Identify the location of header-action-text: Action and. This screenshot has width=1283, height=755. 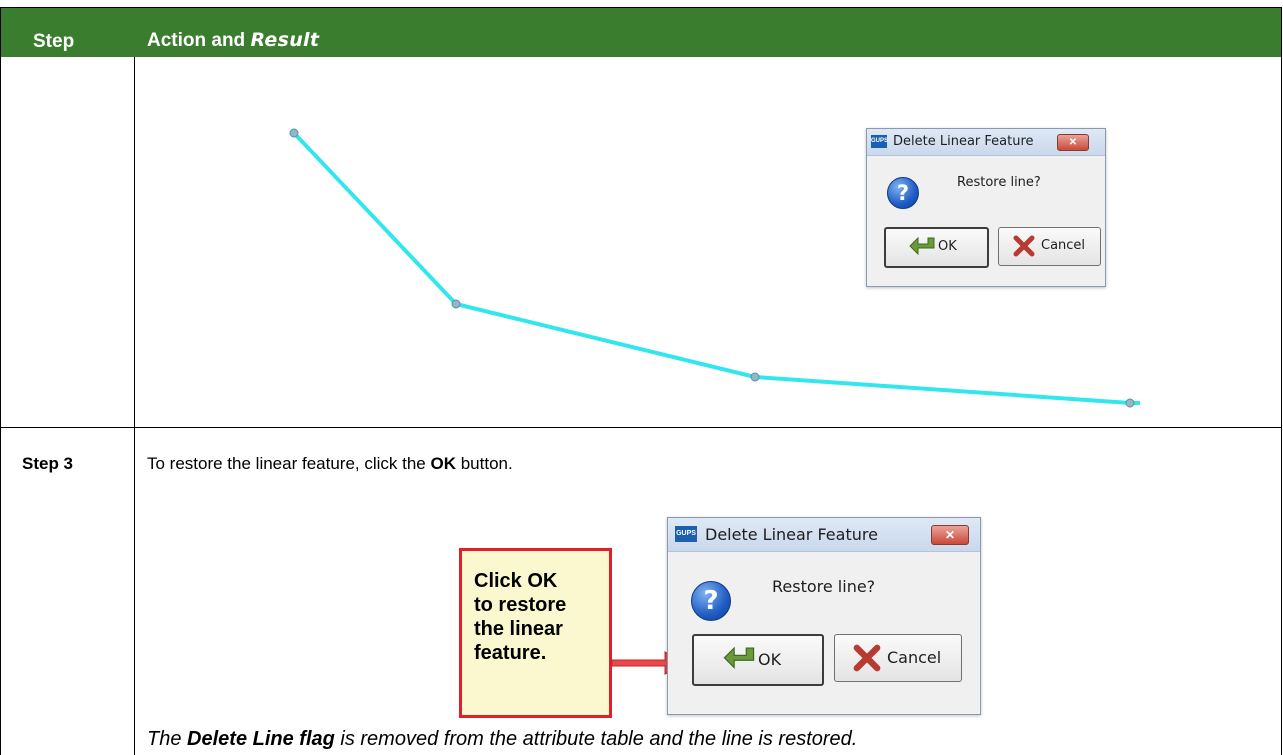
(199, 40).